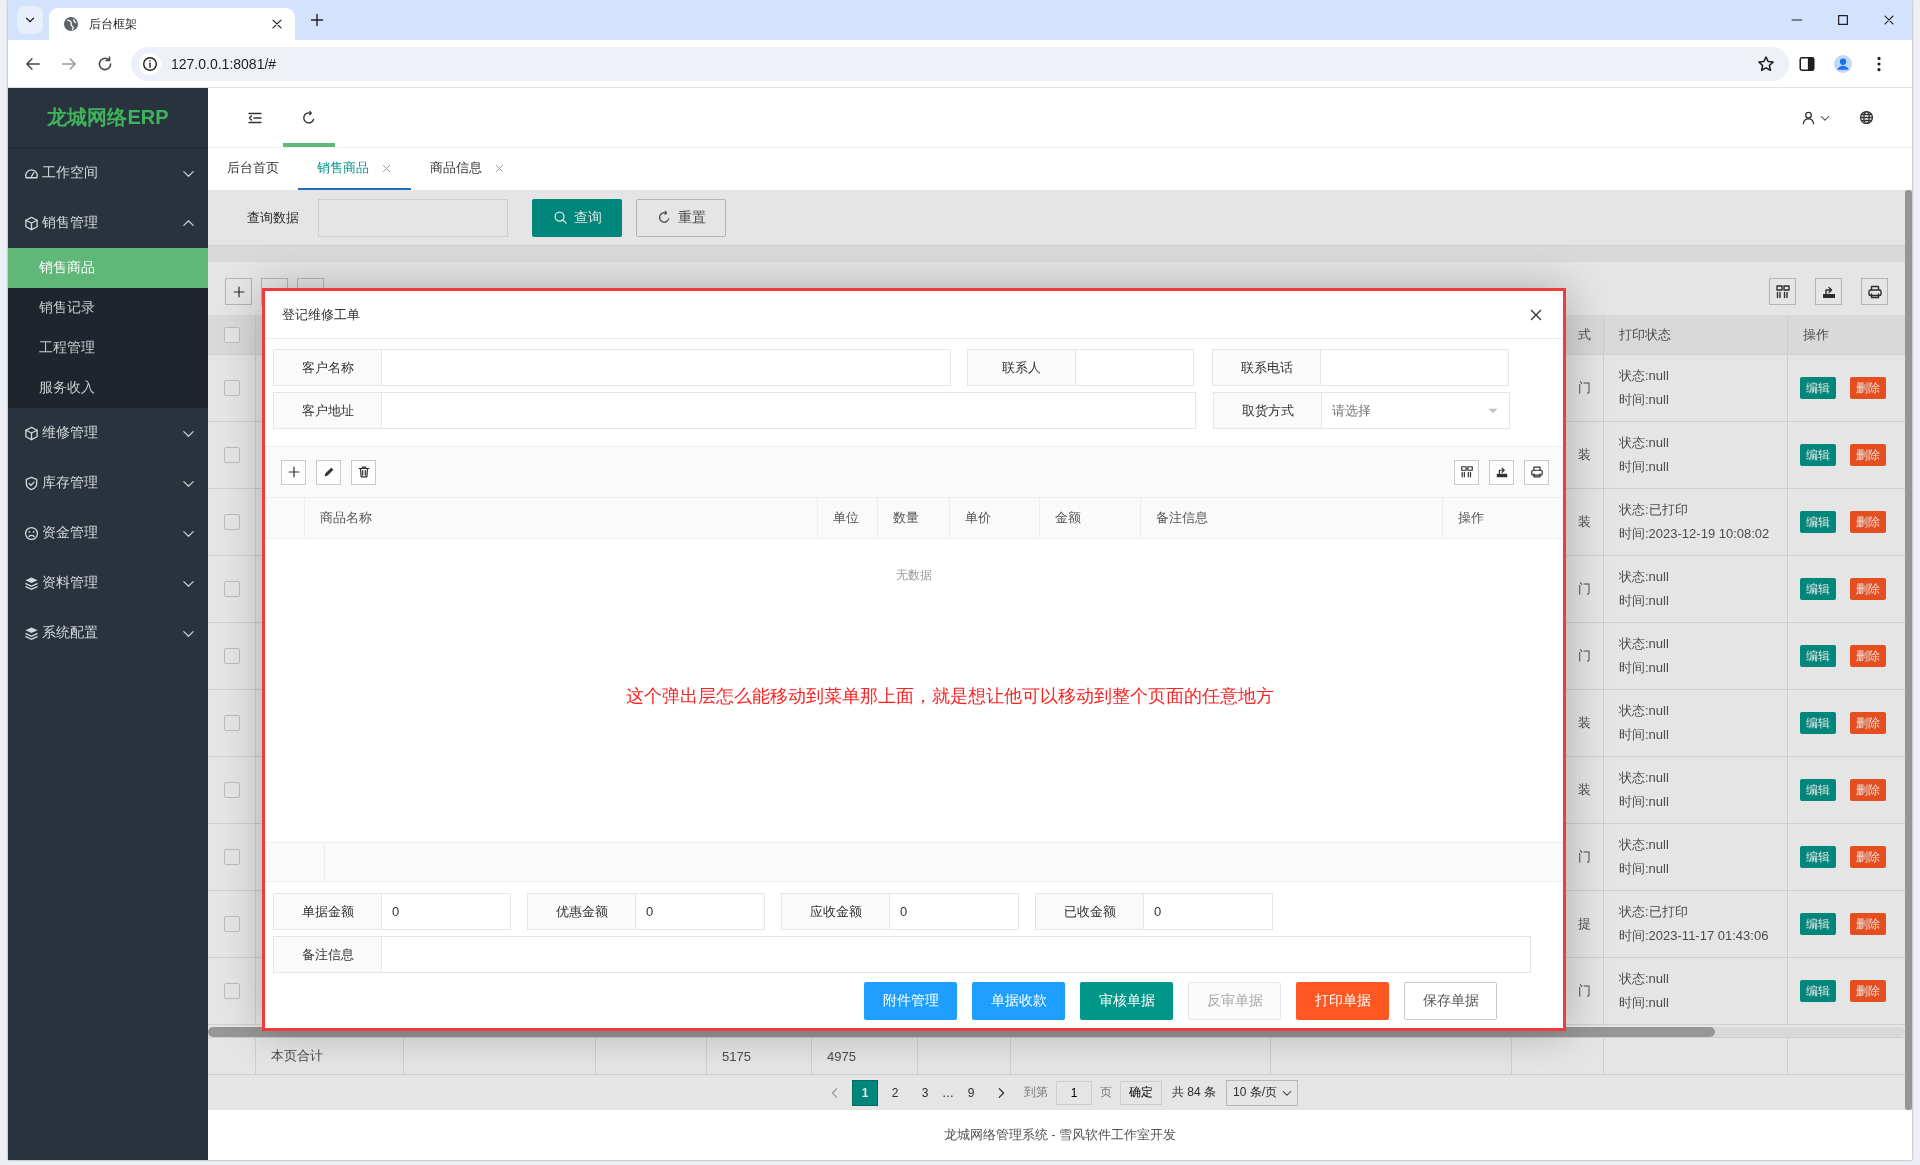  What do you see at coordinates (317, 20) in the screenshot?
I see `plus-icon` at bounding box center [317, 20].